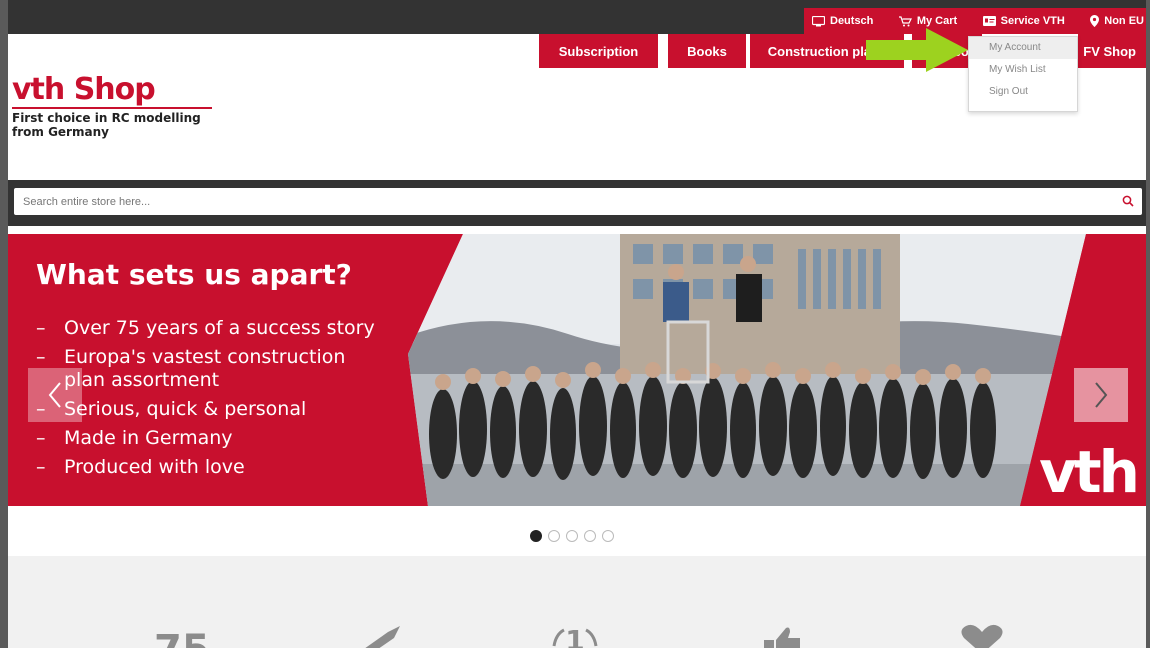  Describe the element at coordinates (598, 51) in the screenshot. I see `nav-subscription: Subscription` at that location.